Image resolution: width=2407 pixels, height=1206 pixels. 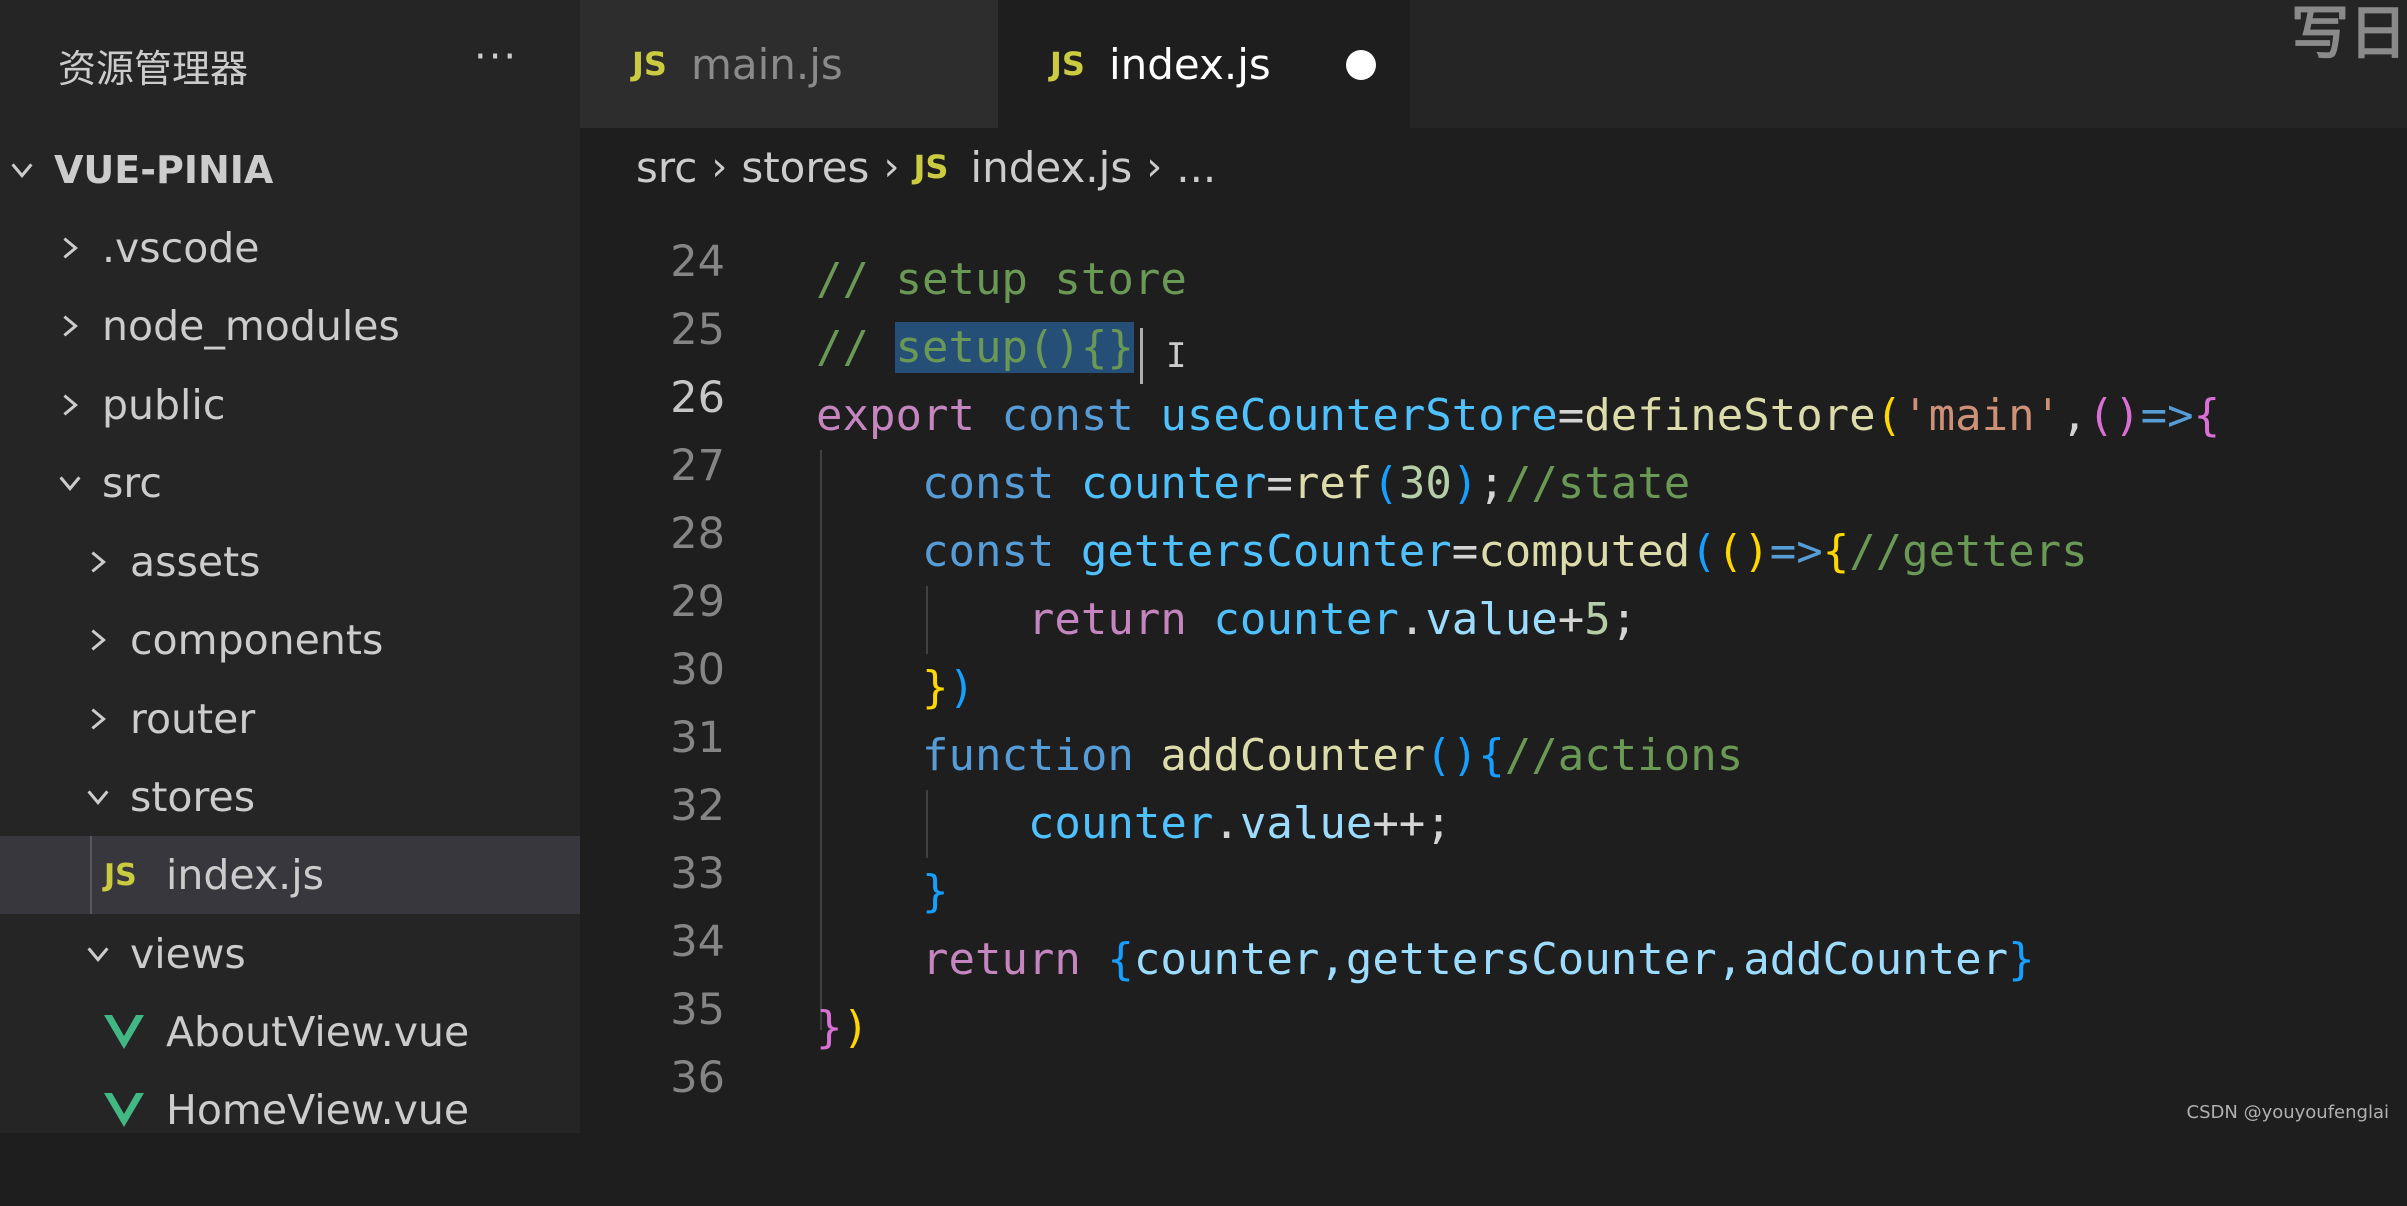 I want to click on token-number: 30, so click(x=1425, y=483).